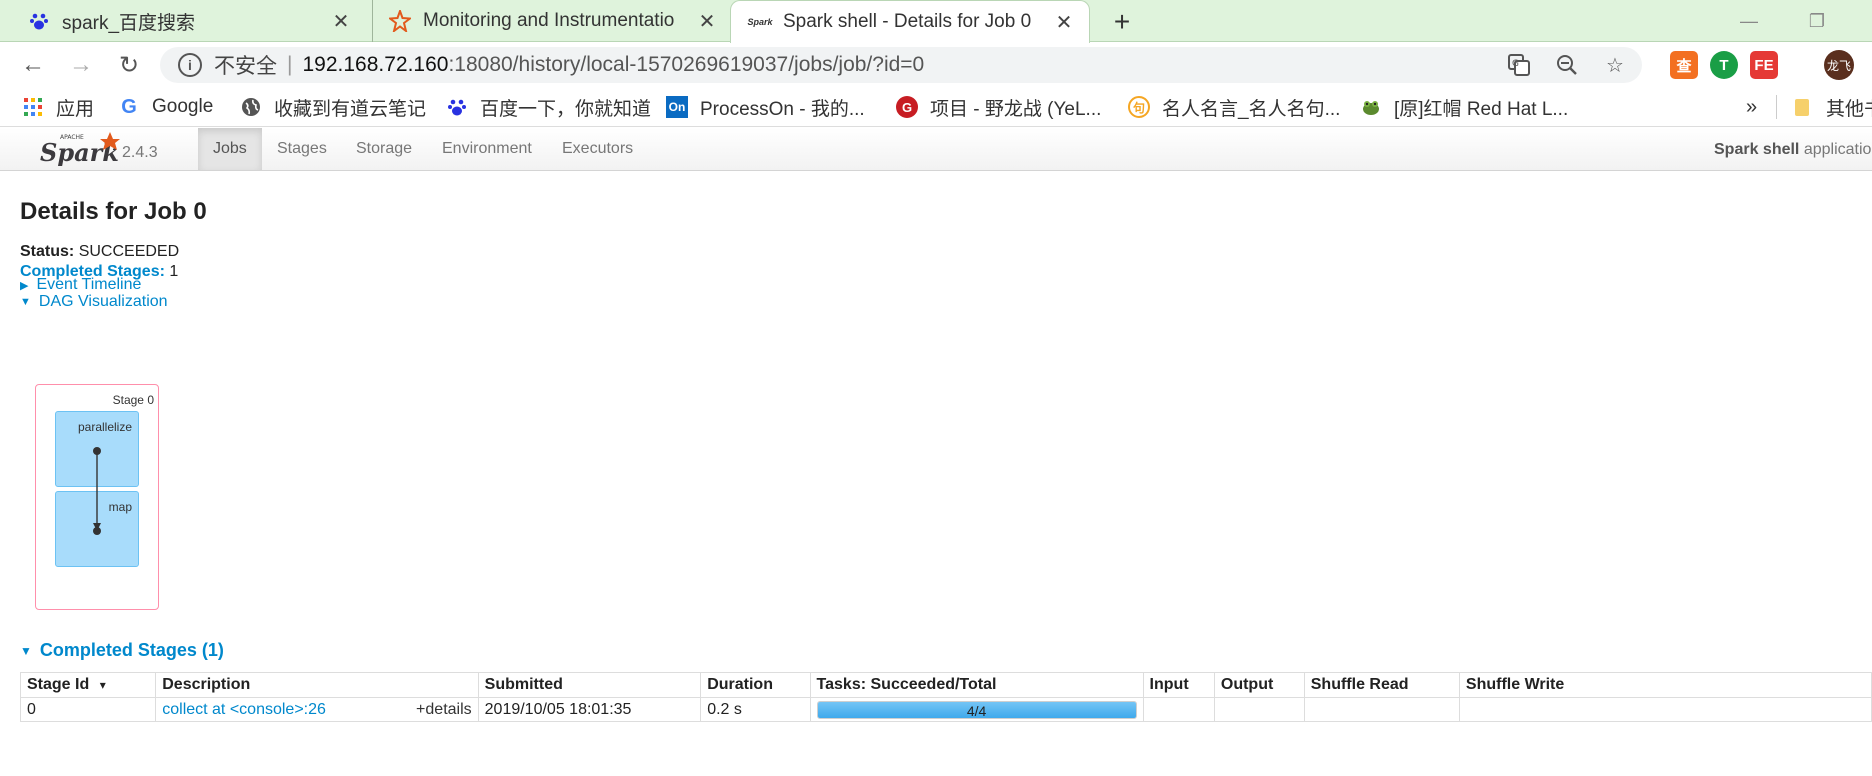 This screenshot has width=1872, height=776. What do you see at coordinates (58, 684) in the screenshot?
I see `column-header-label: Stage Id` at bounding box center [58, 684].